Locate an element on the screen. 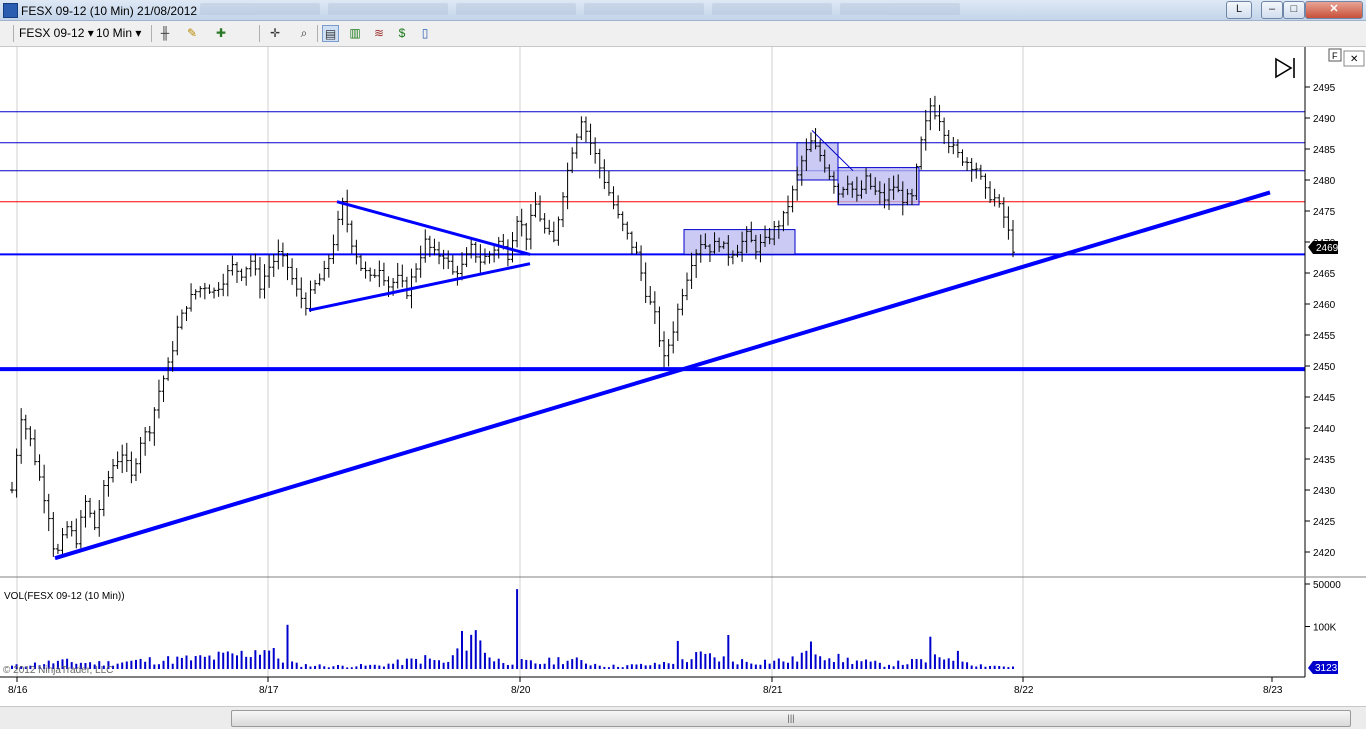 This screenshot has width=1366, height=729. price-tick-label: 2485 is located at coordinates (1324, 150).